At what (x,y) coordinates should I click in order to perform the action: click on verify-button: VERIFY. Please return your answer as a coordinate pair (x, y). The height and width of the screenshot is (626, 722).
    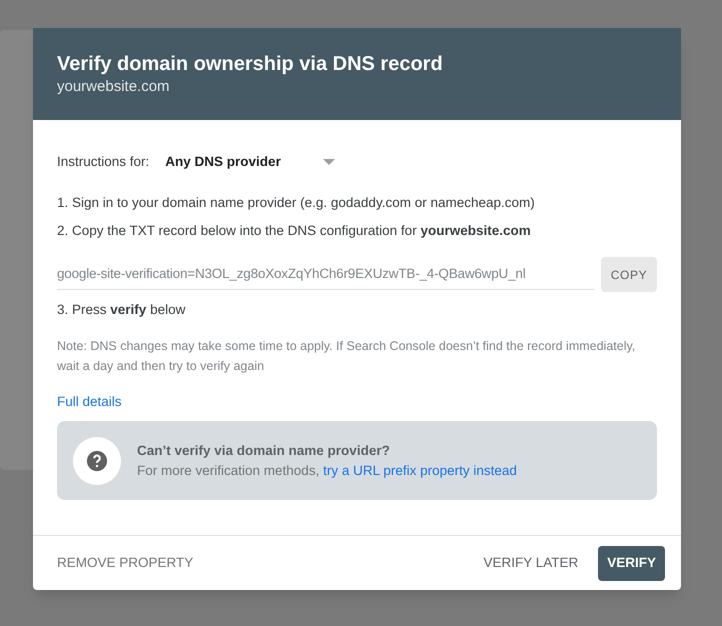
    Looking at the image, I should click on (631, 563).